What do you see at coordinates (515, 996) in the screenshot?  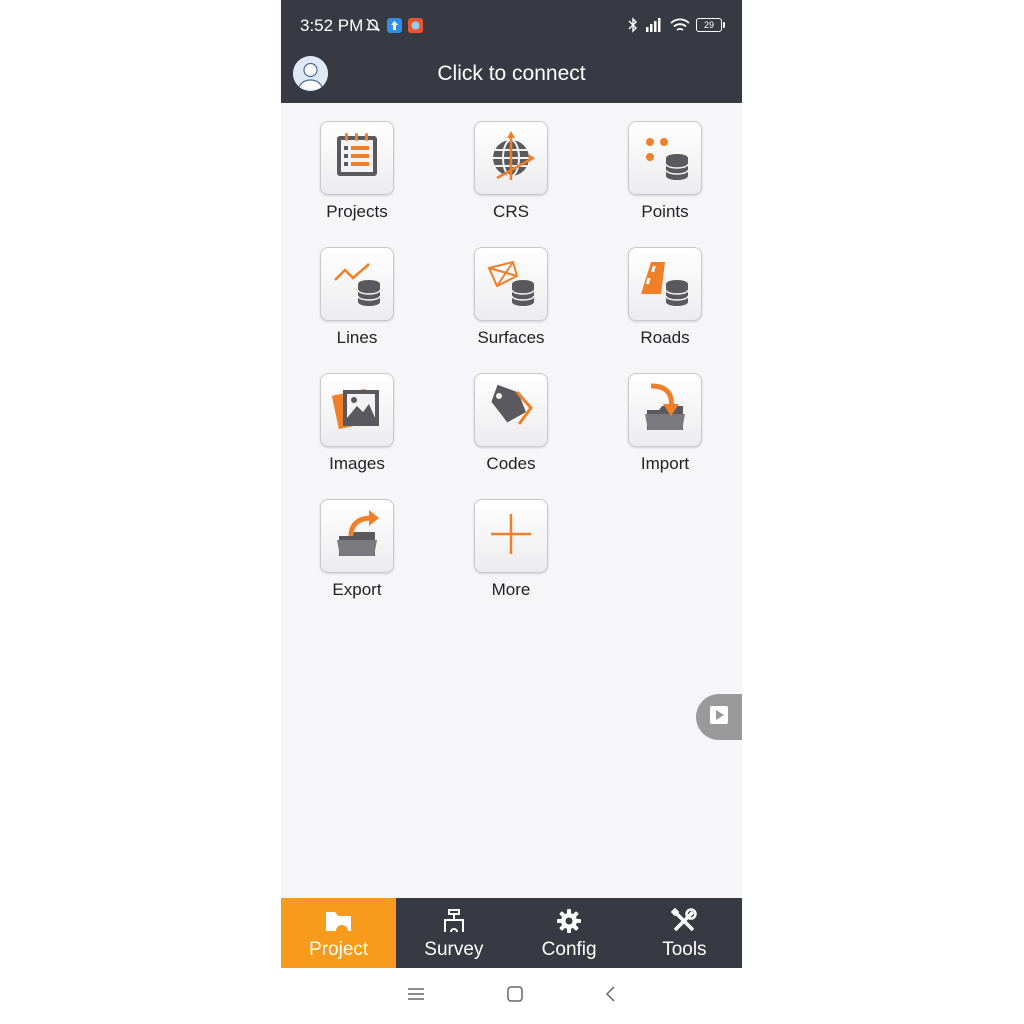 I see `home-icon` at bounding box center [515, 996].